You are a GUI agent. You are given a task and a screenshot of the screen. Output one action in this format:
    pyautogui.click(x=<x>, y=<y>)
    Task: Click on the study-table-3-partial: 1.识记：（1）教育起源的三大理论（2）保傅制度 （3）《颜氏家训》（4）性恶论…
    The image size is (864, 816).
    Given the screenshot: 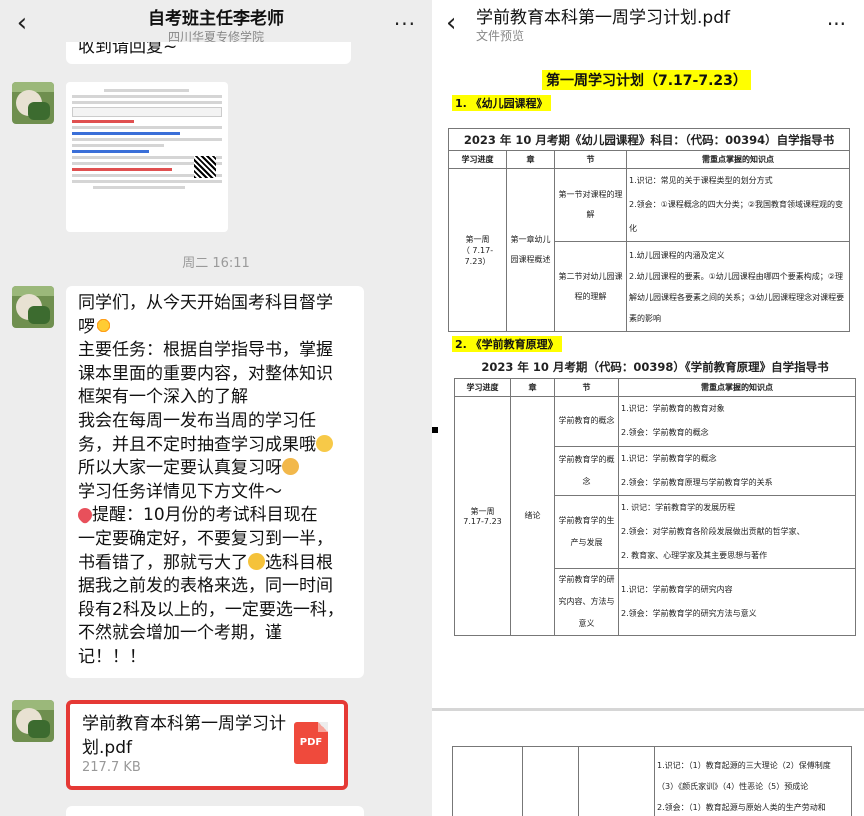 What is the action you would take?
    pyautogui.click(x=652, y=781)
    